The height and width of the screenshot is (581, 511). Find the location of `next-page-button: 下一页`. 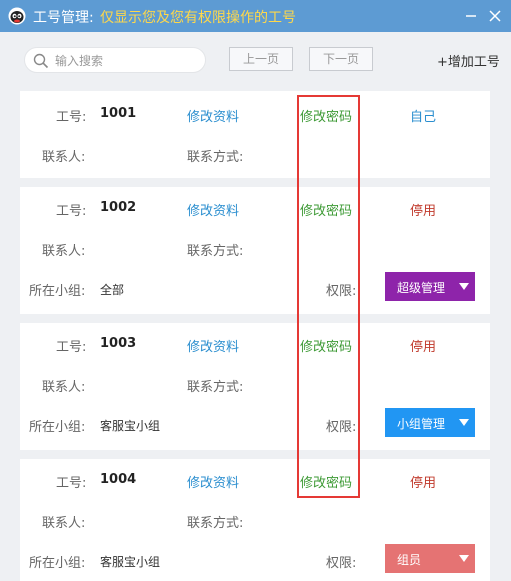

next-page-button: 下一页 is located at coordinates (341, 59).